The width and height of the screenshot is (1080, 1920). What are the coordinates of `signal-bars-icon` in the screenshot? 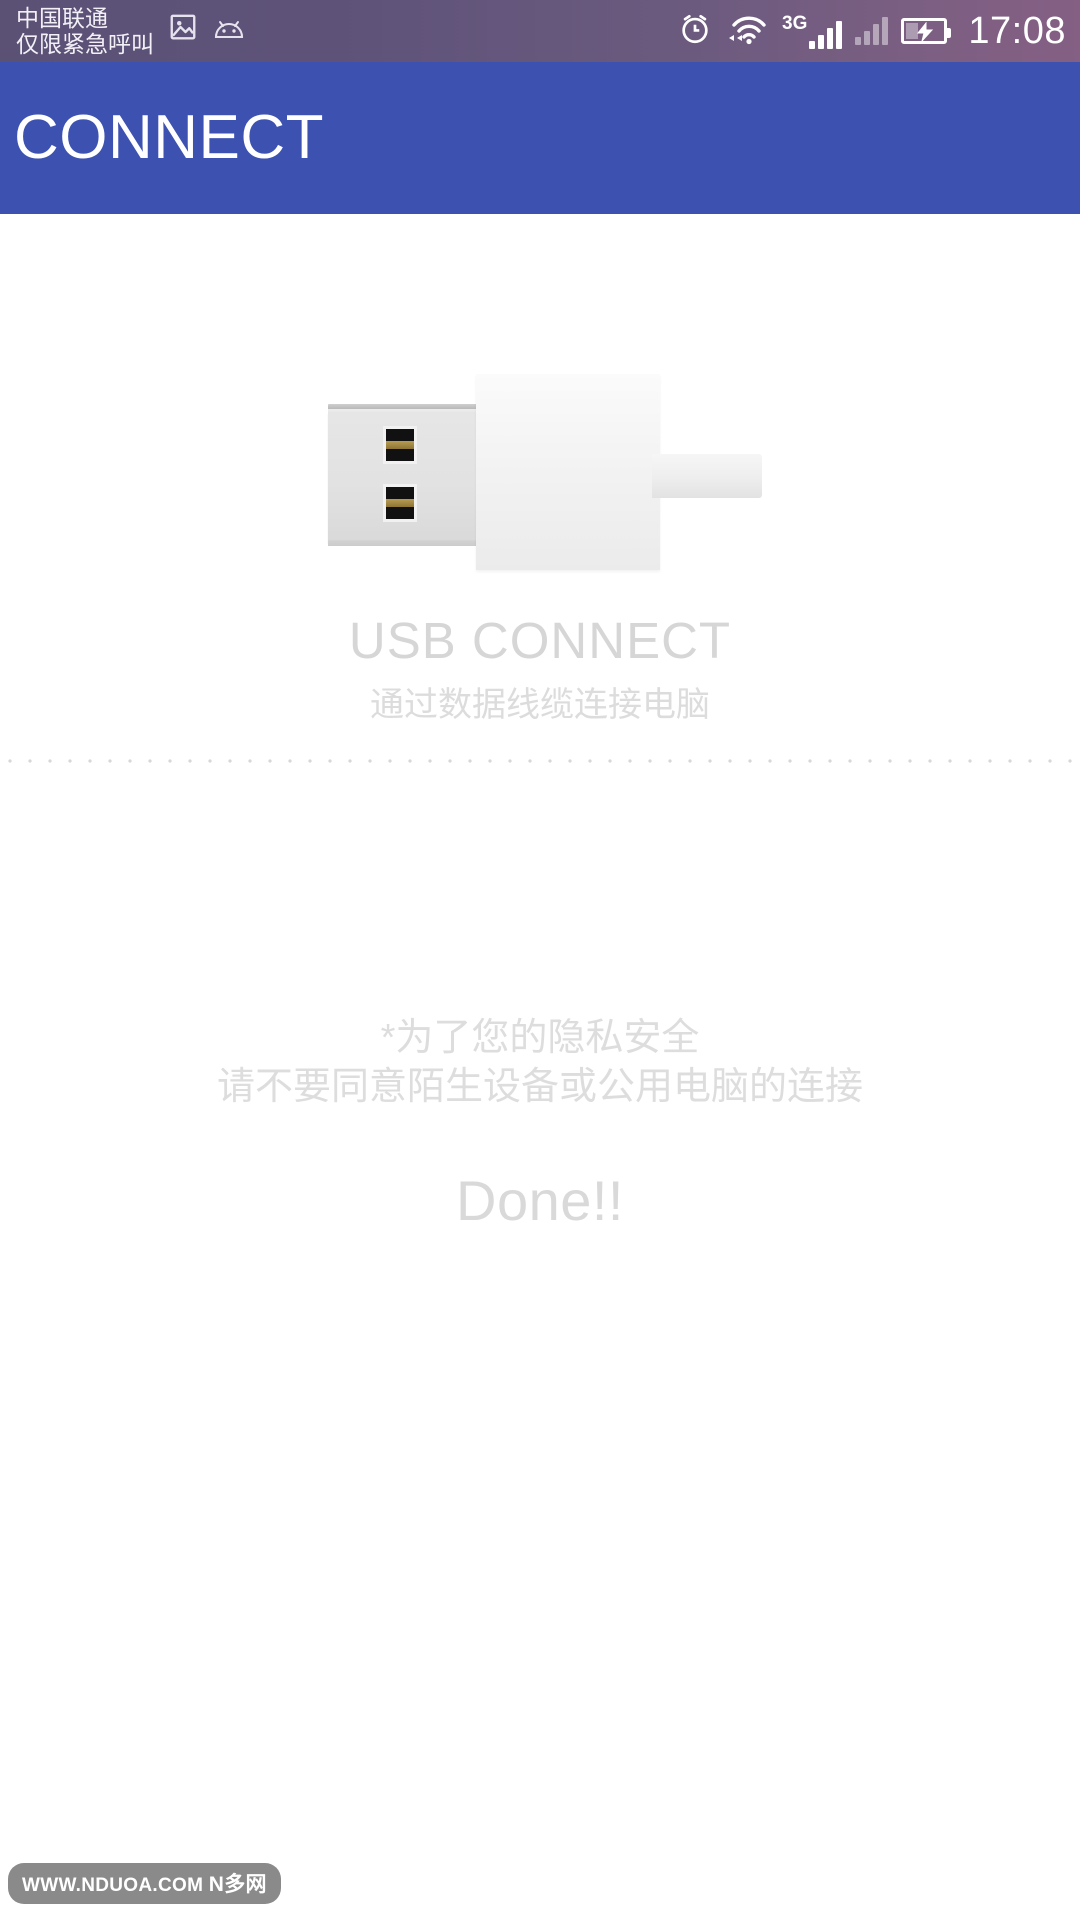 It's located at (826, 34).